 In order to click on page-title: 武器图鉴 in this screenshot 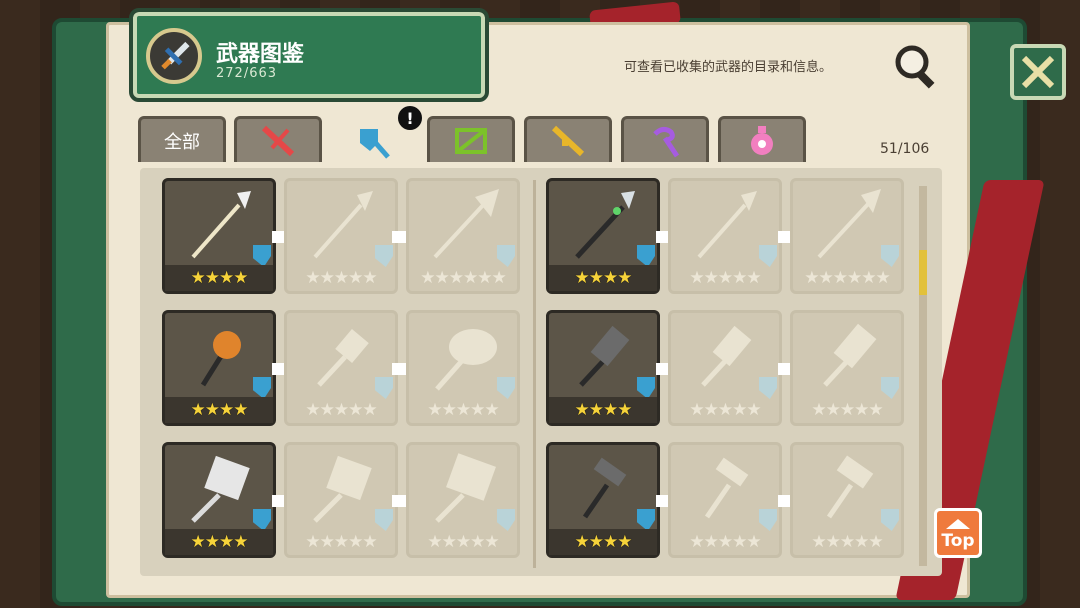, I will do `click(260, 54)`.